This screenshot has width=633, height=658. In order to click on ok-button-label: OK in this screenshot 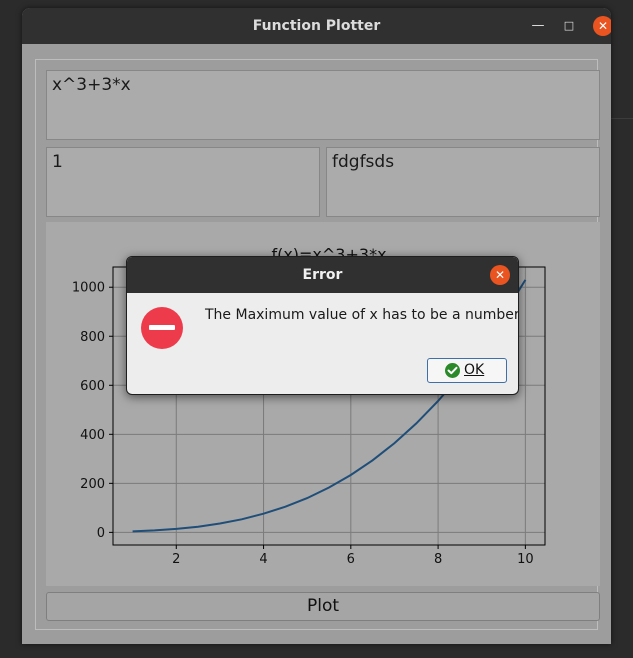, I will do `click(474, 370)`.